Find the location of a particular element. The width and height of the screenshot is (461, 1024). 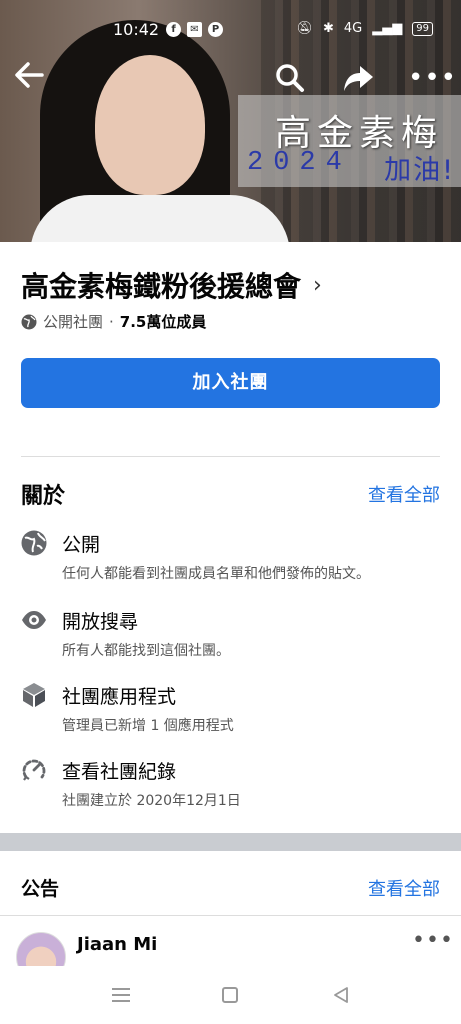

announcements-heading: 公告 is located at coordinates (40, 889).